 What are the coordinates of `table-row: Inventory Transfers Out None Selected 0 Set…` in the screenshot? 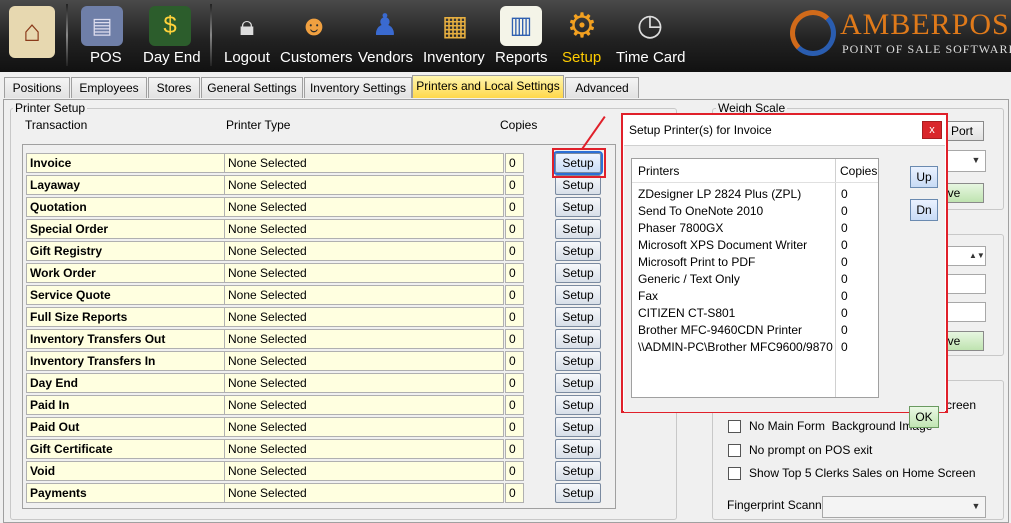 It's located at (316, 339).